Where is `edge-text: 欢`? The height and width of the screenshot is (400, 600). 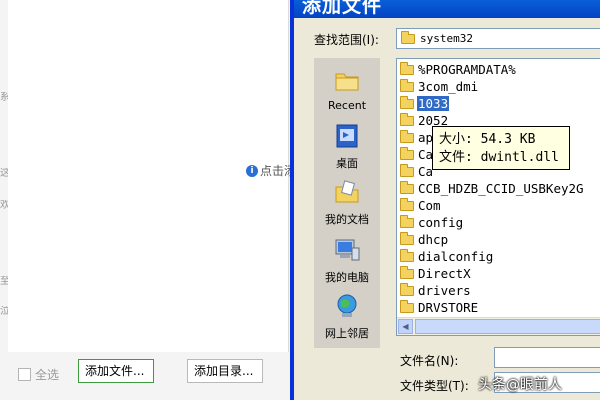 edge-text: 欢 is located at coordinates (4, 205).